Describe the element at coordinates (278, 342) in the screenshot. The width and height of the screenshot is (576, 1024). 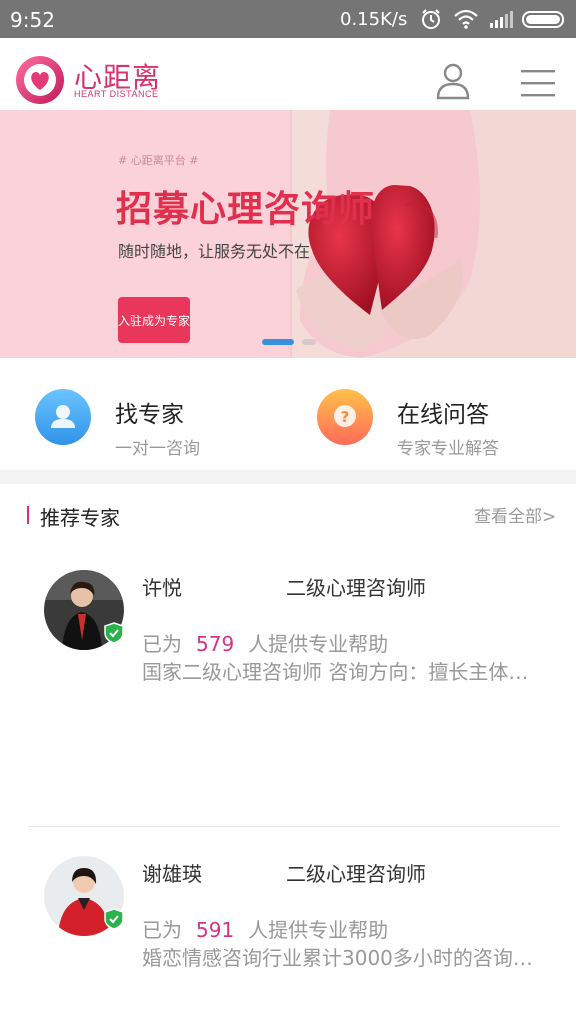
I see `carousel-dot-active` at that location.